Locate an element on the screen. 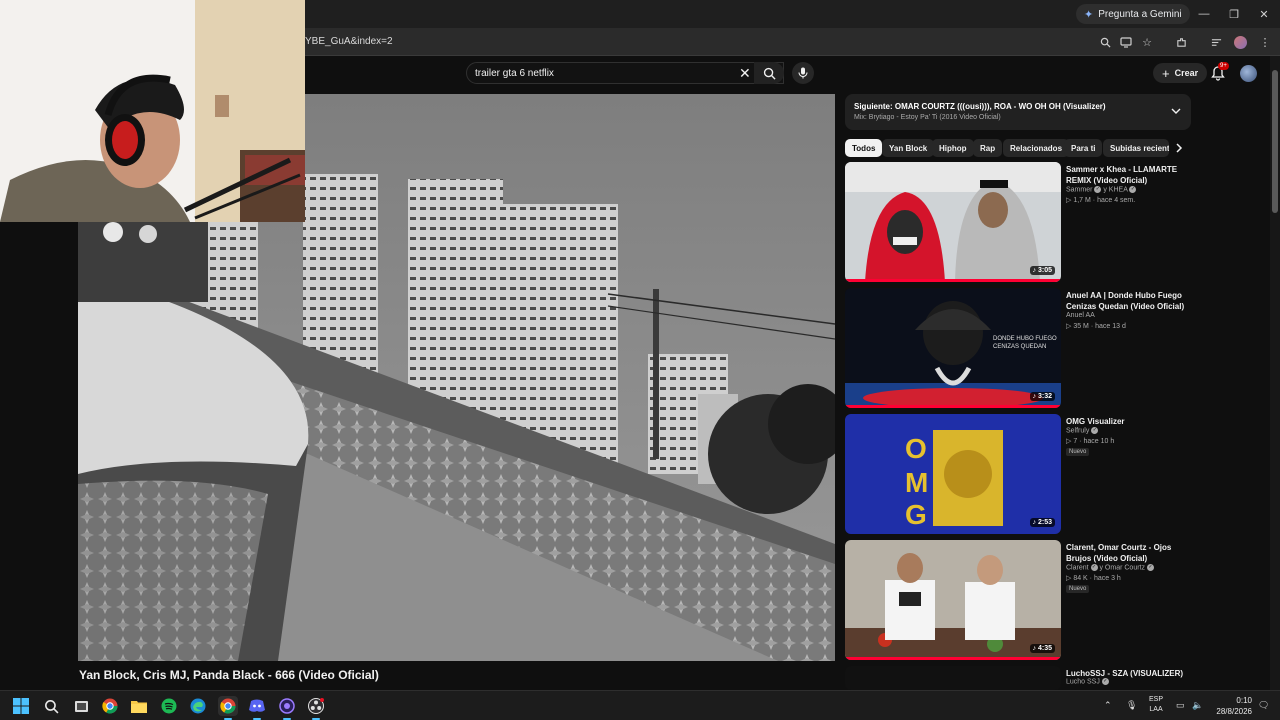 The image size is (1280, 720). channel-name: Clarent ✓ y Omar Courtz ✓ is located at coordinates (1110, 567).